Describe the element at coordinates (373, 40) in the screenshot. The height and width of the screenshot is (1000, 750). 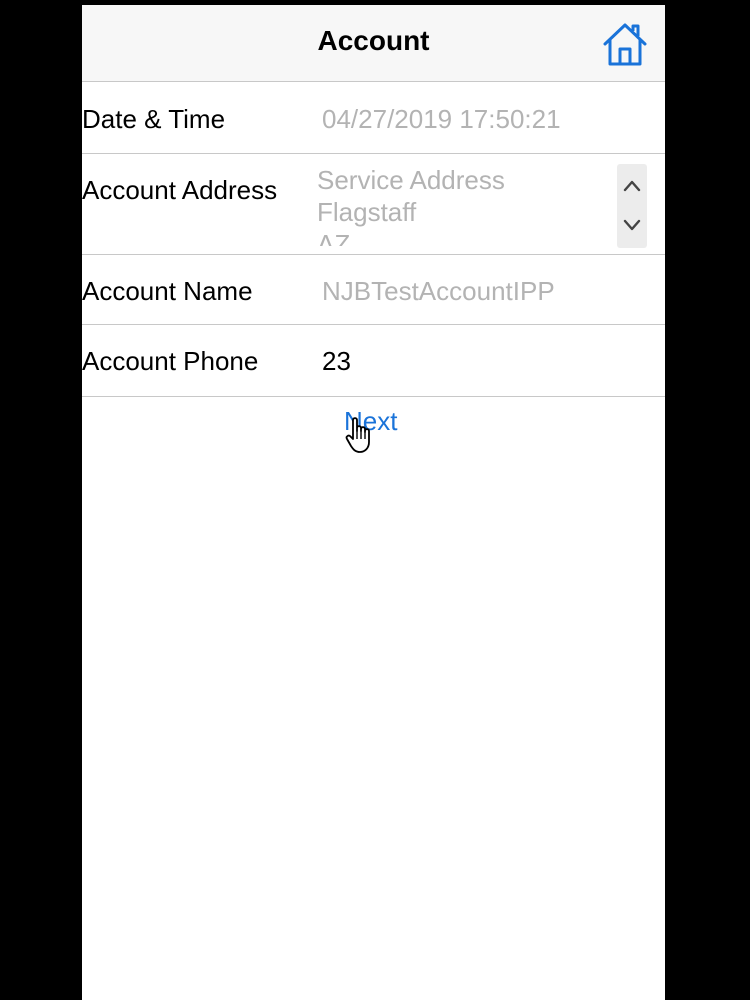
I see `page-title: Account` at that location.